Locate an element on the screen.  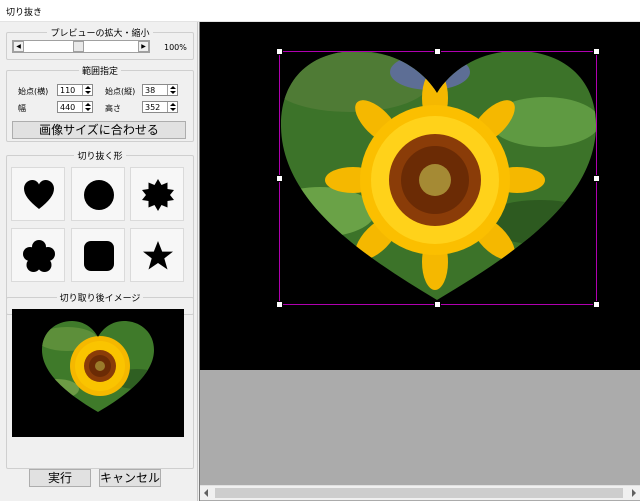
zoom-decrease-button: ◀ is located at coordinates (18, 46).